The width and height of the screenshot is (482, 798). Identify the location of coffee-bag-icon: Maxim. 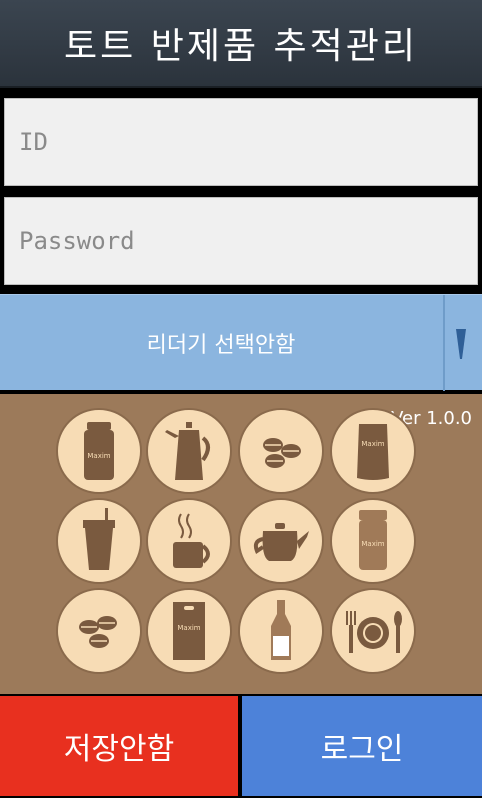
(189, 631).